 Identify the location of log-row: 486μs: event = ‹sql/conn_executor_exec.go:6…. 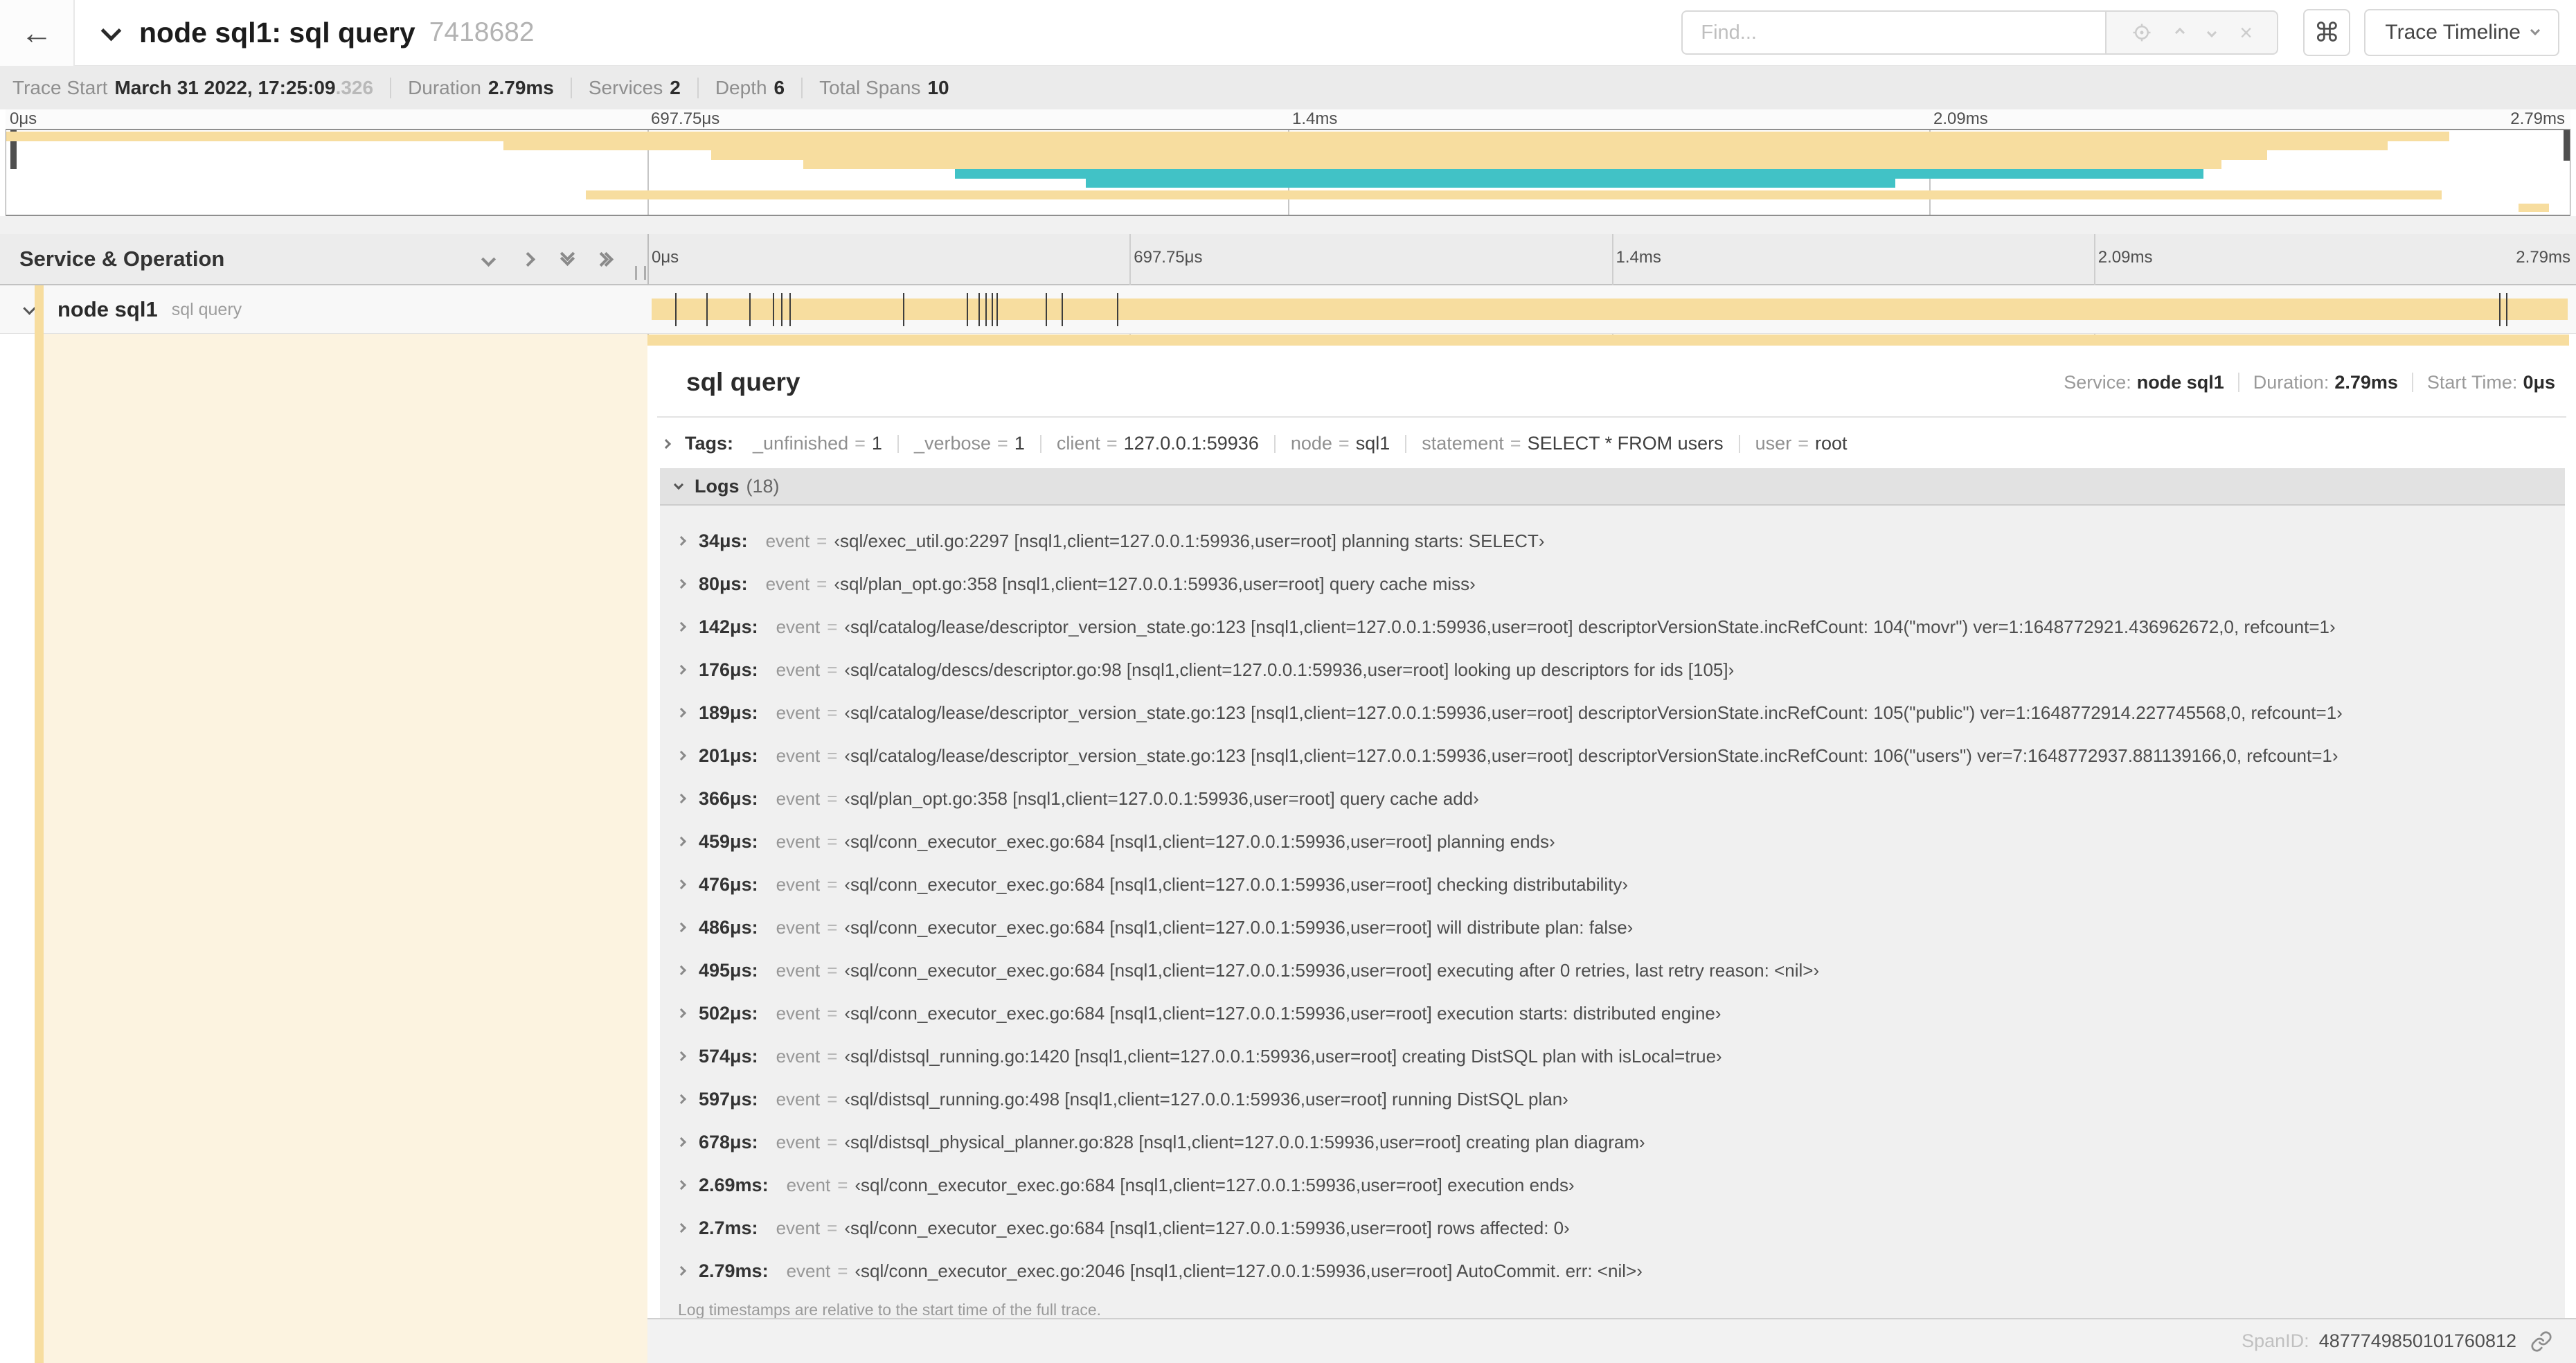
(1612, 928).